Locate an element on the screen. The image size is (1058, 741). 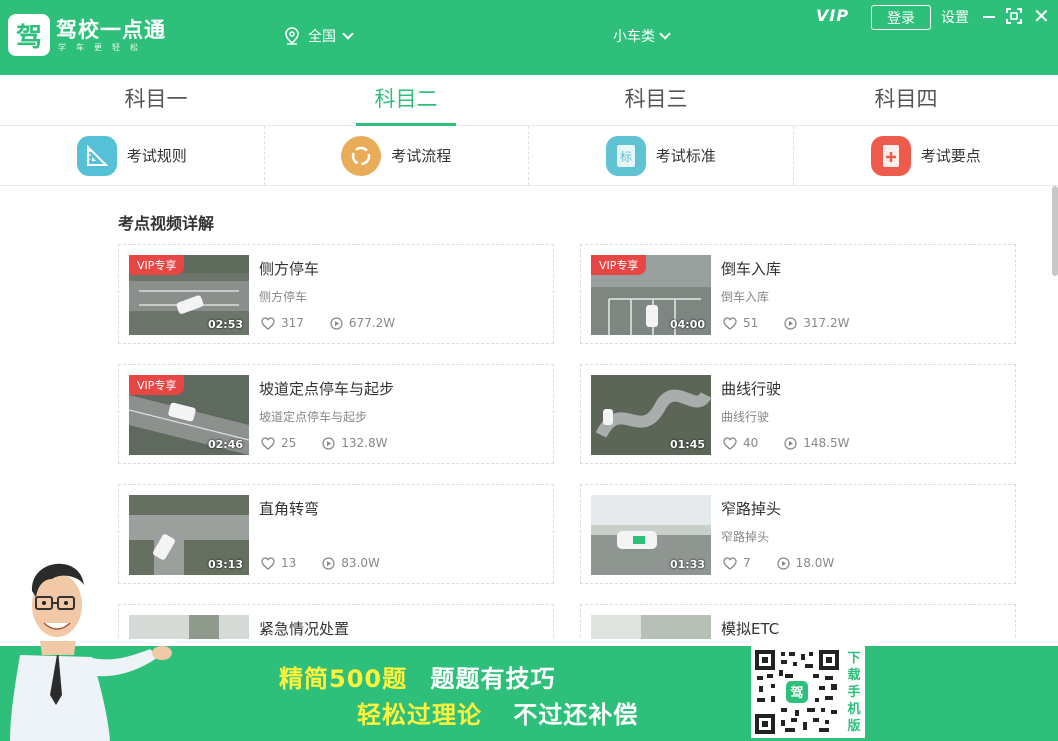
video-title: 直角转弯 is located at coordinates (289, 509).